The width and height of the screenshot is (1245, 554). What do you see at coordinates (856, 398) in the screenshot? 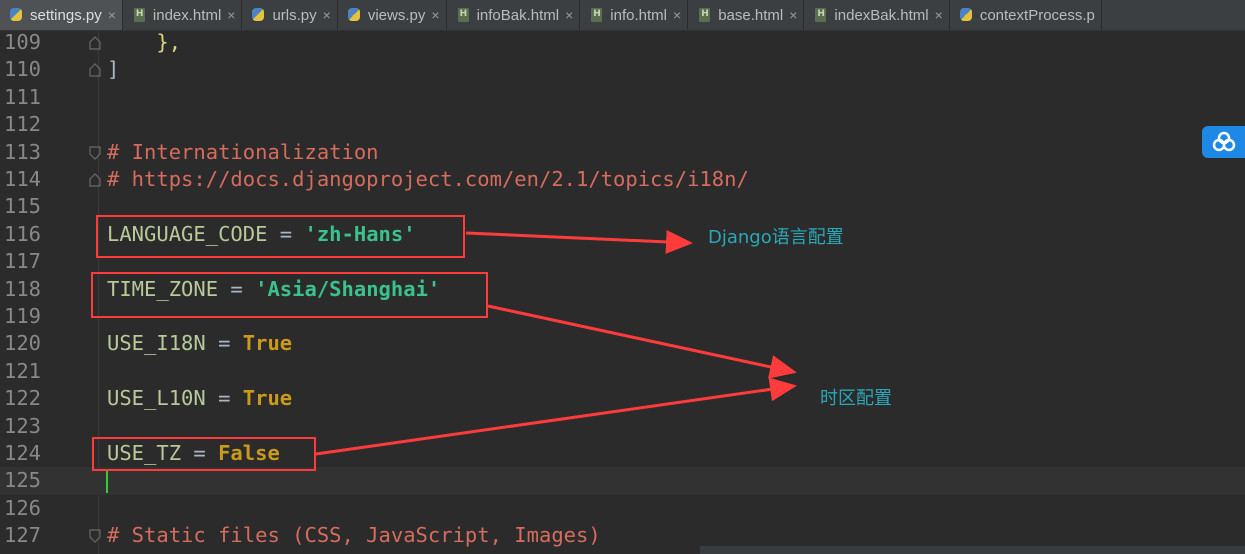
I see `timezone-annotation-text: 时区配置` at bounding box center [856, 398].